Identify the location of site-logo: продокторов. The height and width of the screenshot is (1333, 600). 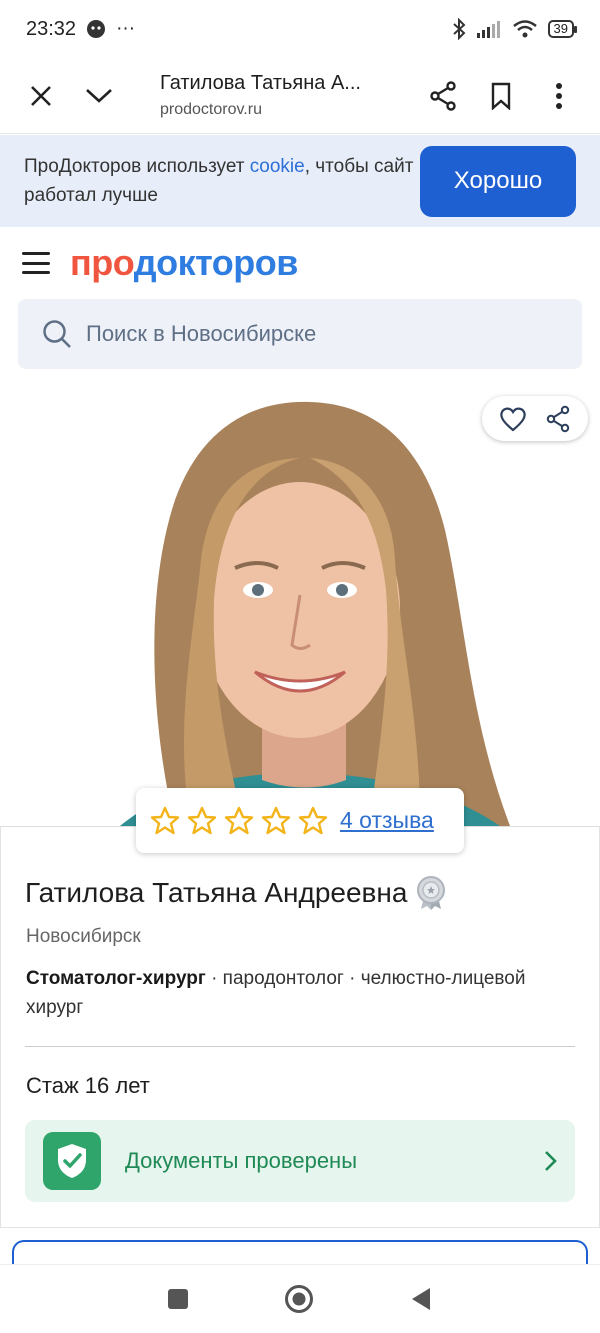
(184, 263).